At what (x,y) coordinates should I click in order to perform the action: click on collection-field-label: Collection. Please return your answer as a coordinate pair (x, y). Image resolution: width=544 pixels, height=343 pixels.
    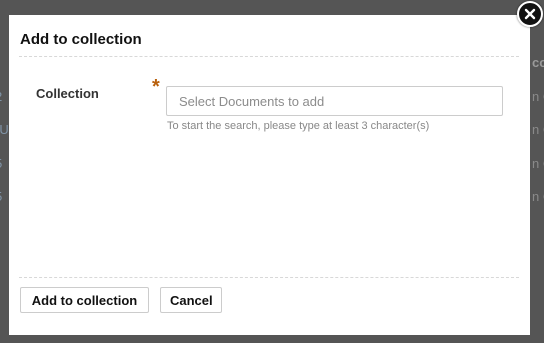
    Looking at the image, I should click on (67, 93).